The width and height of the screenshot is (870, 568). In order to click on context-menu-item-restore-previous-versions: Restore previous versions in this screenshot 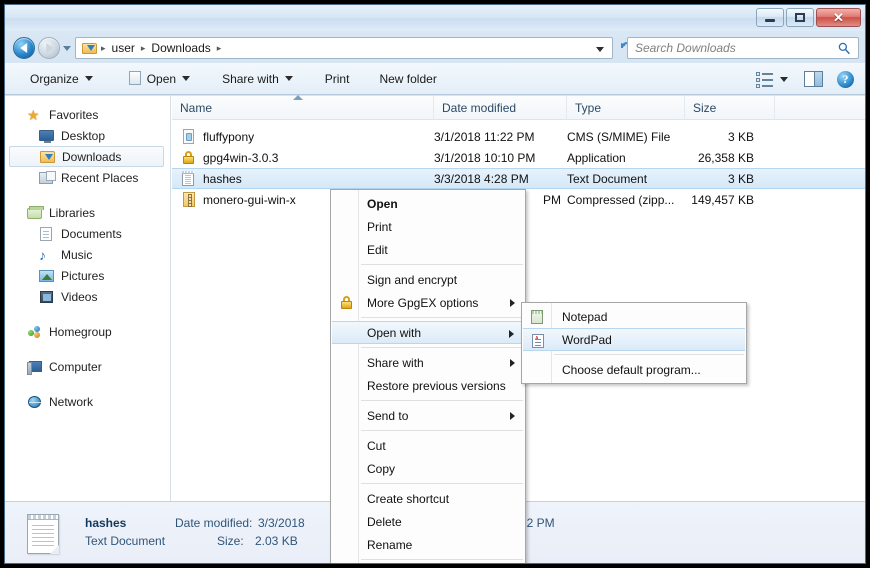, I will do `click(428, 385)`.